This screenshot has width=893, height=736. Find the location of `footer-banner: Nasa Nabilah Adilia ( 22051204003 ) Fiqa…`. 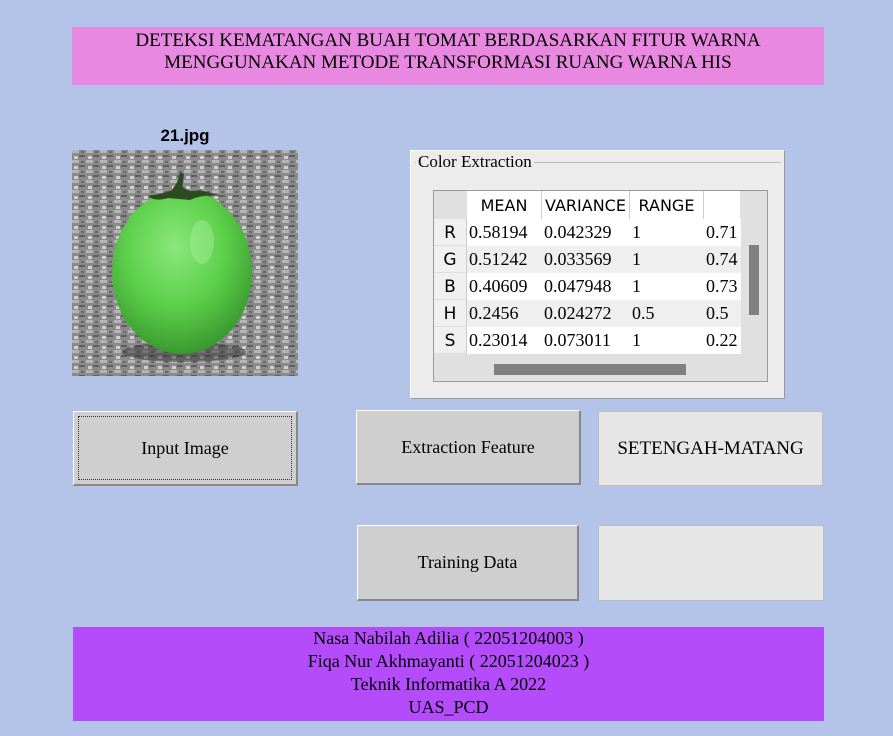

footer-banner: Nasa Nabilah Adilia ( 22051204003 ) Fiqa… is located at coordinates (448, 674).